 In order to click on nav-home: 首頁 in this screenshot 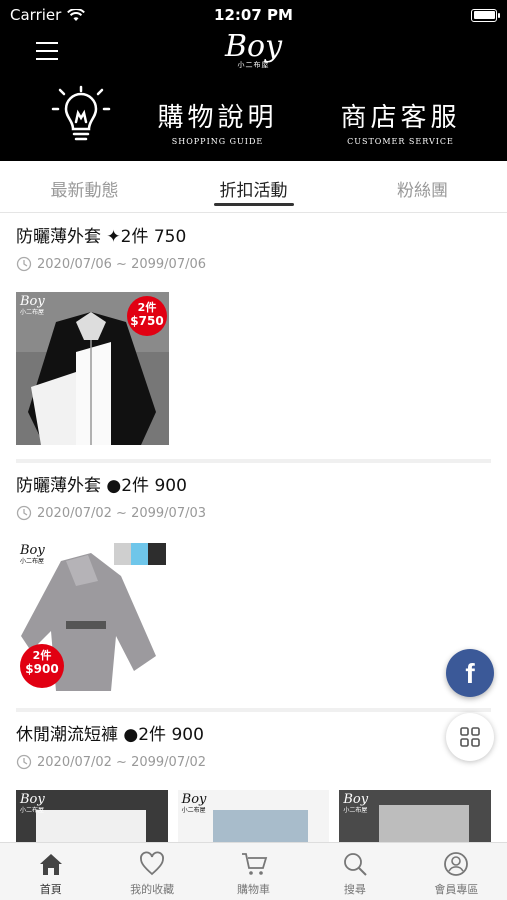, I will do `click(50, 871)`.